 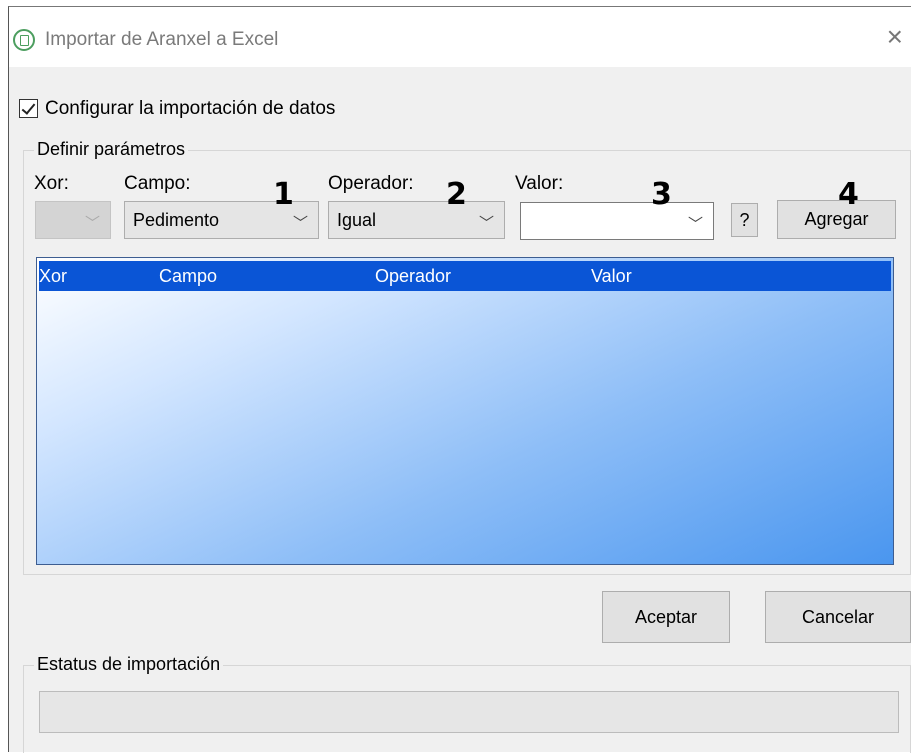 I want to click on annotation-4: 4, so click(x=848, y=194).